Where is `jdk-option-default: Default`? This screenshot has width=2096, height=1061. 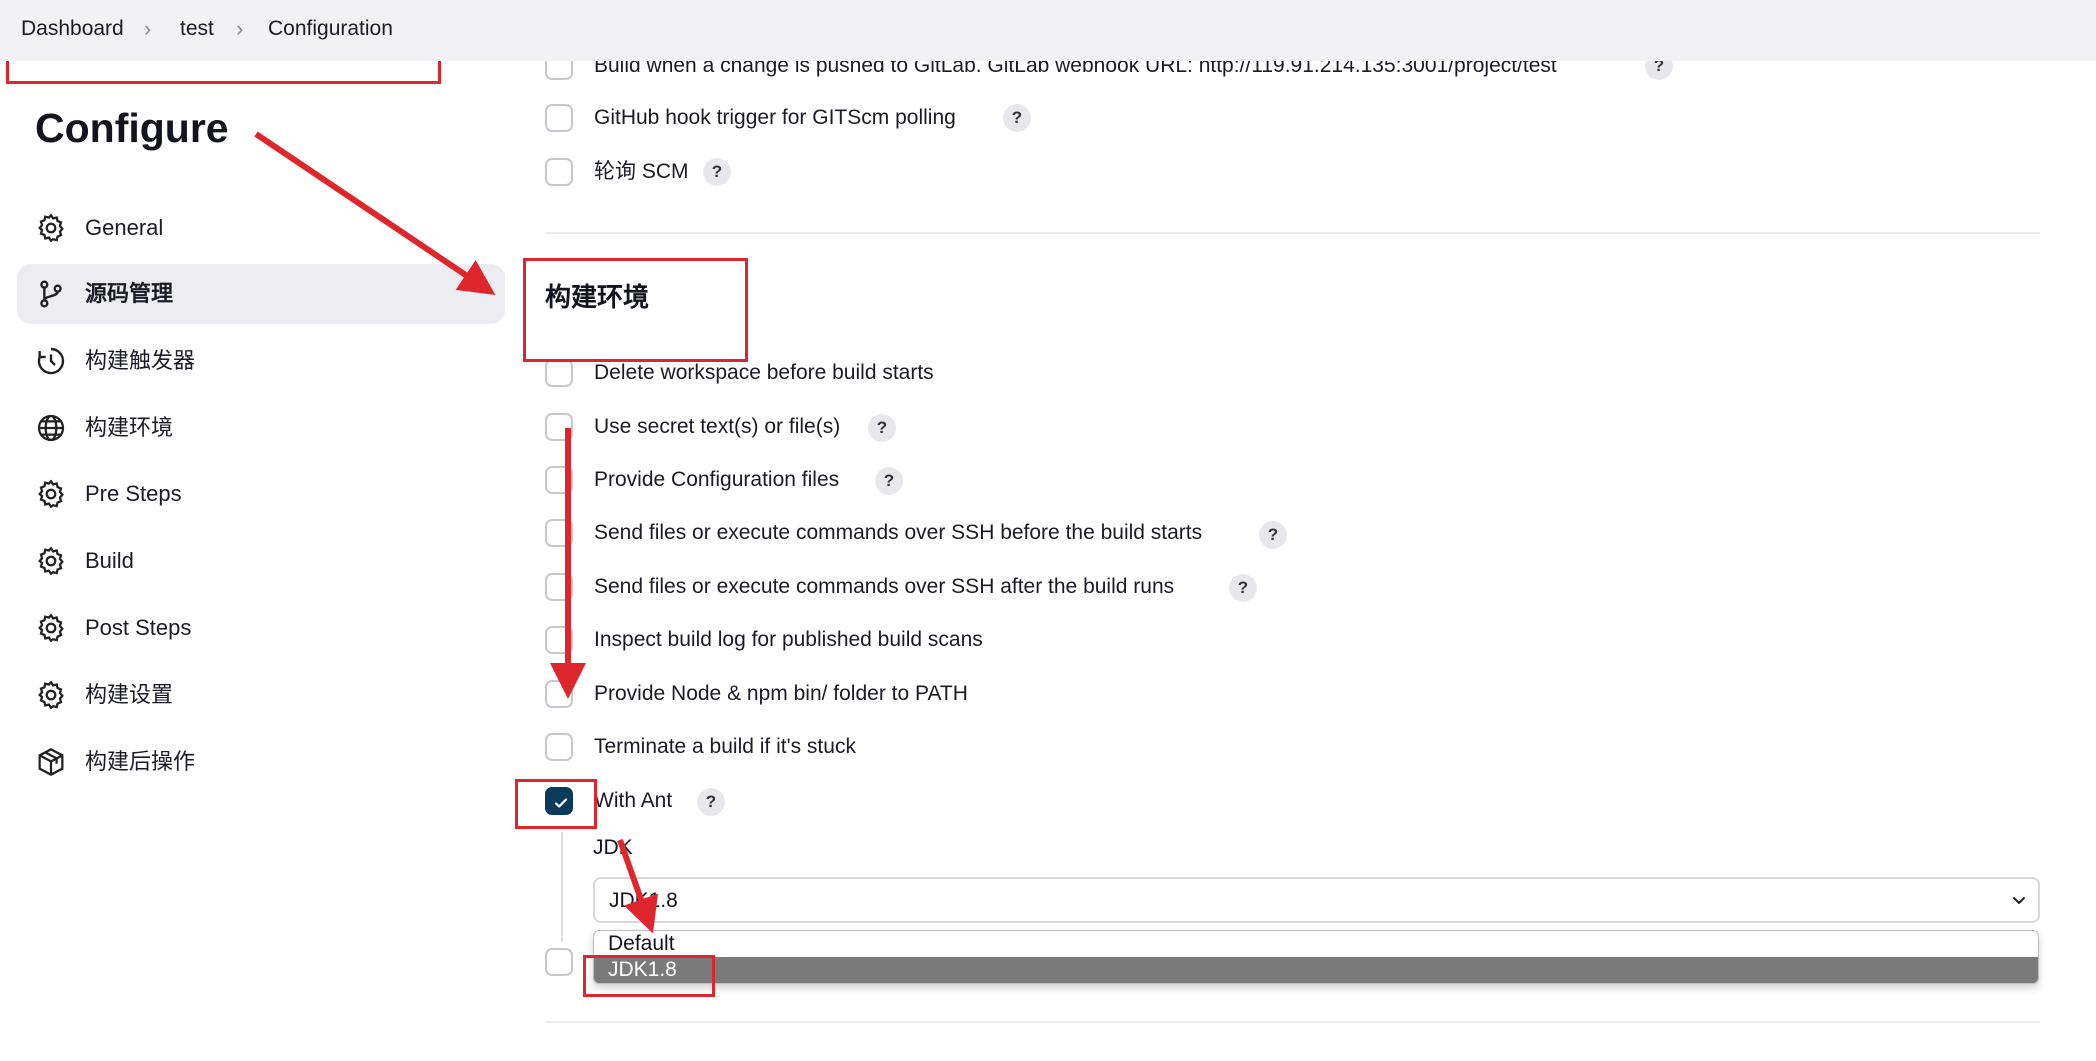 jdk-option-default: Default is located at coordinates (1316, 944).